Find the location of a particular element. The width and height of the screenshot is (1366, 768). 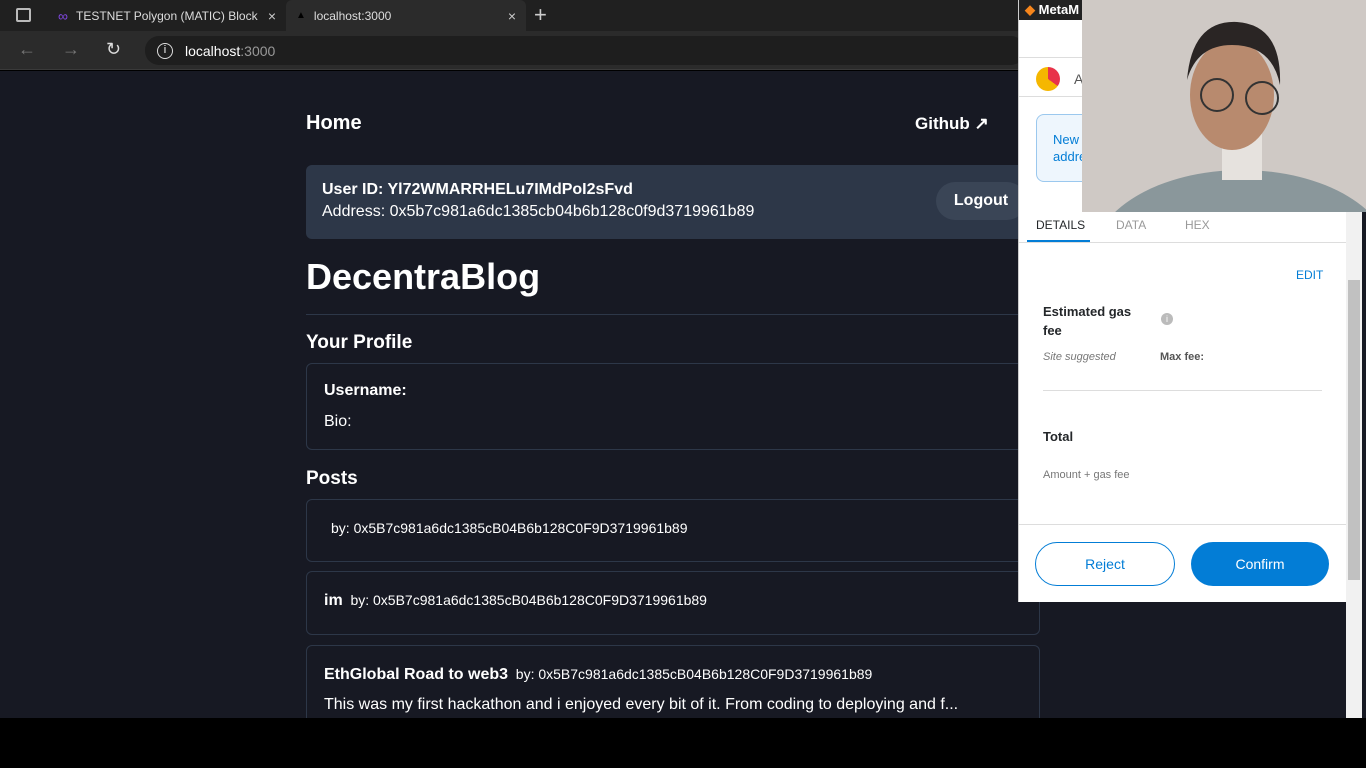

logout-button: Logout is located at coordinates (981, 201).